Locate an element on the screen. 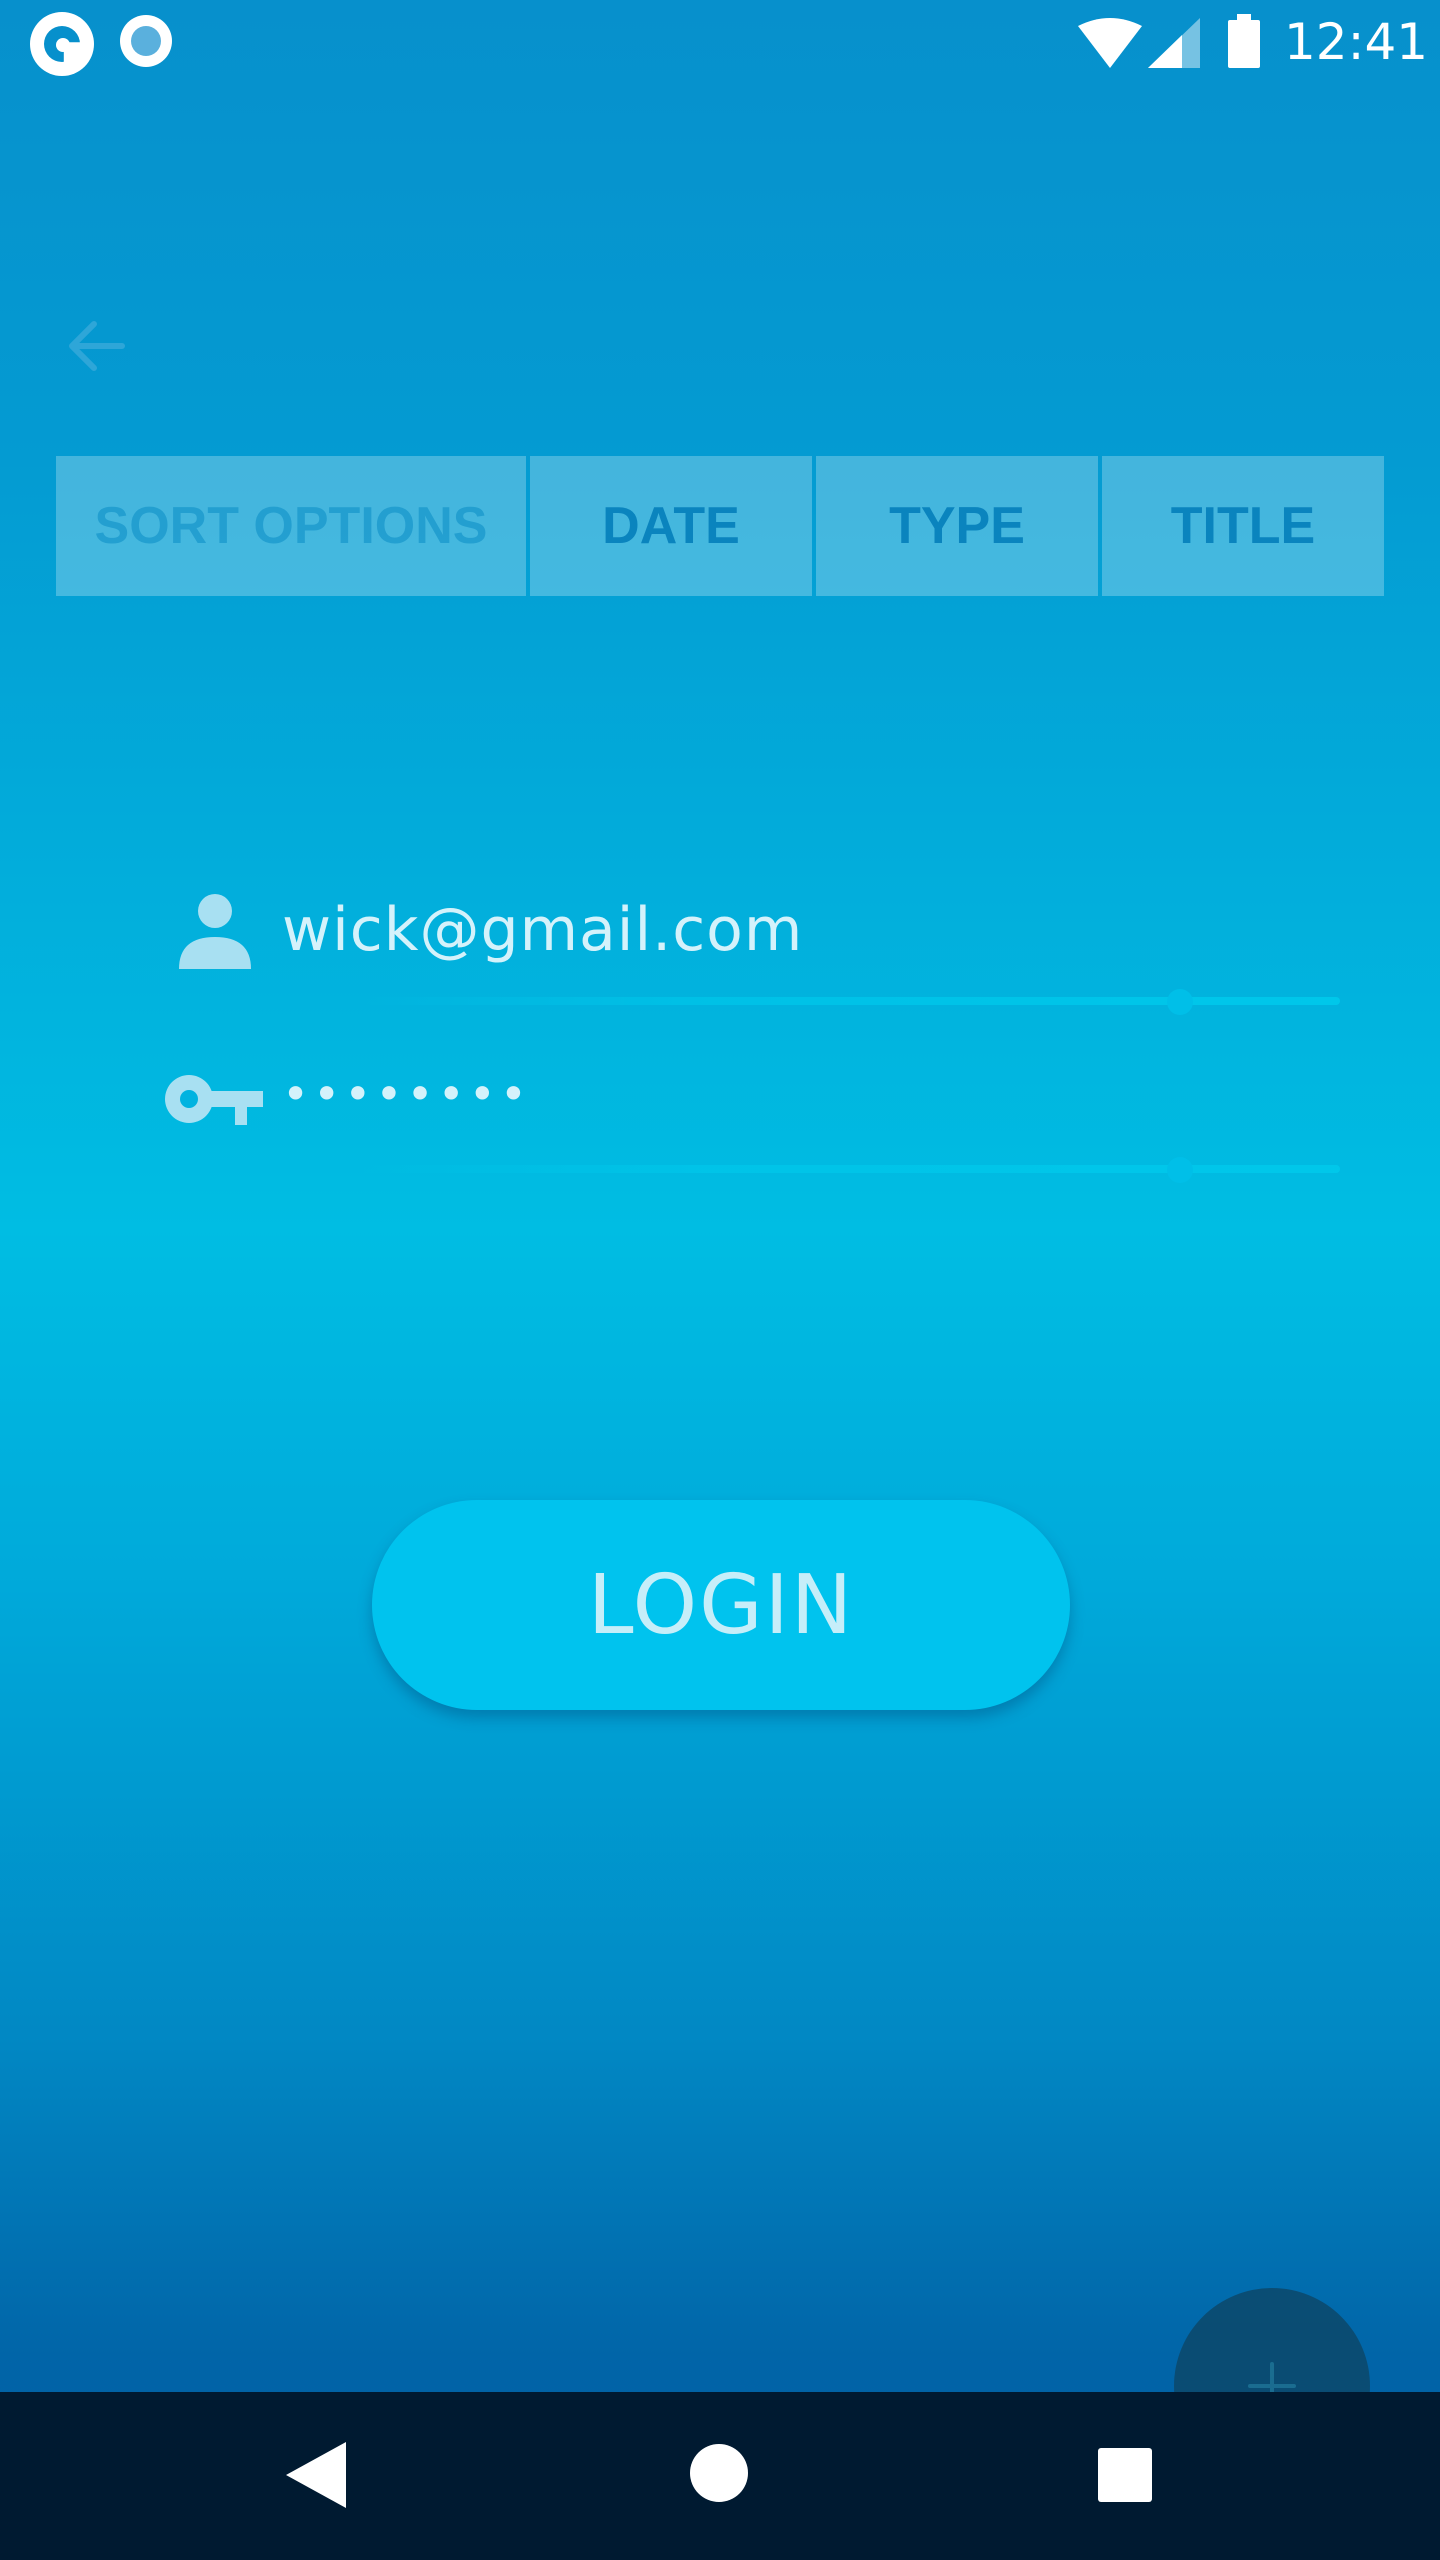 Image resolution: width=1440 pixels, height=2560 pixels. back-button is located at coordinates (96, 346).